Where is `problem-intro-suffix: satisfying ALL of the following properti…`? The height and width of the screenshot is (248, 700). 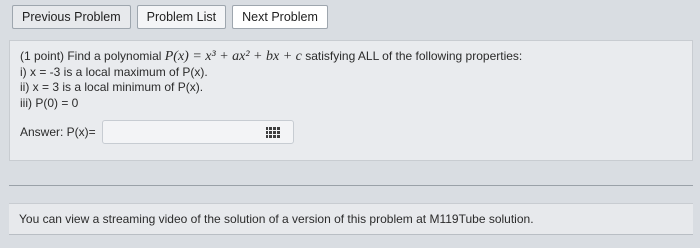 problem-intro-suffix: satisfying ALL of the following properti… is located at coordinates (414, 56).